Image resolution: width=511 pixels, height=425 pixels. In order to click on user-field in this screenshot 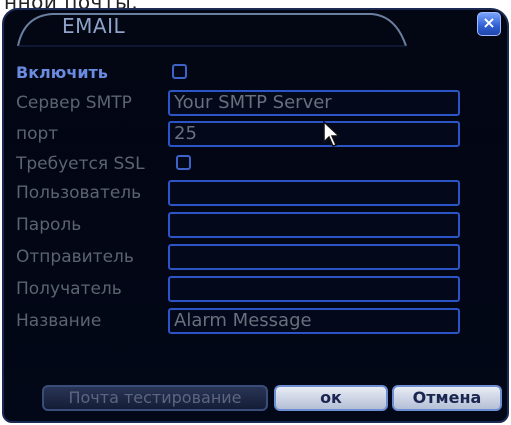, I will do `click(314, 193)`.